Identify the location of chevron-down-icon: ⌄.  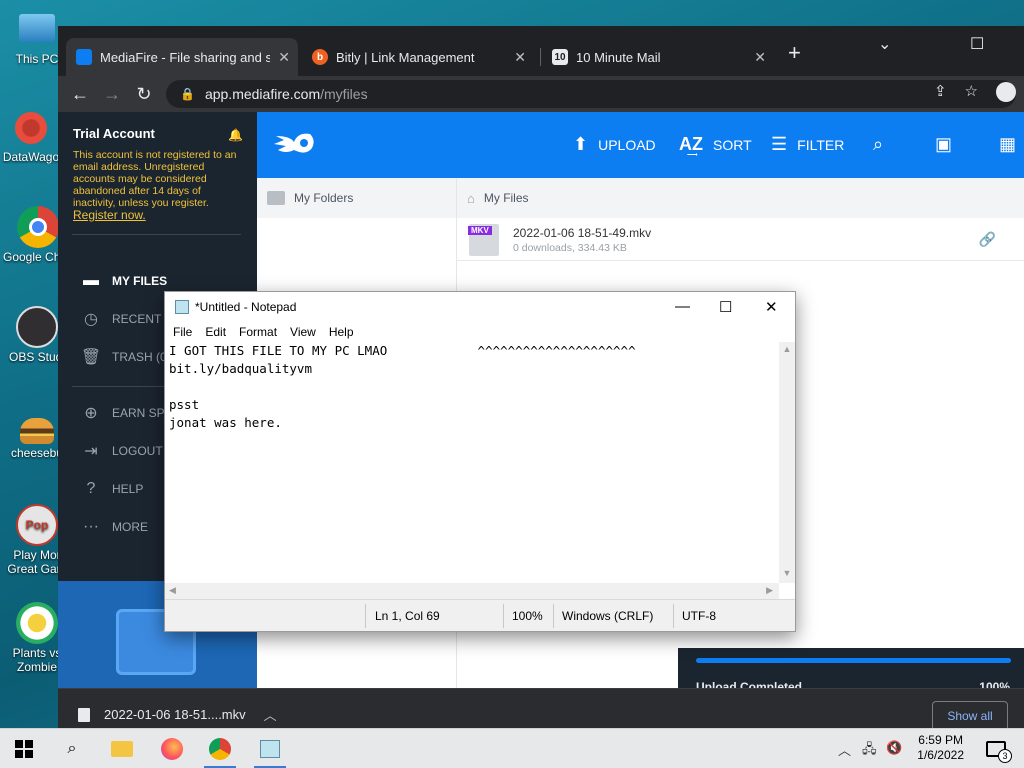
(884, 44).